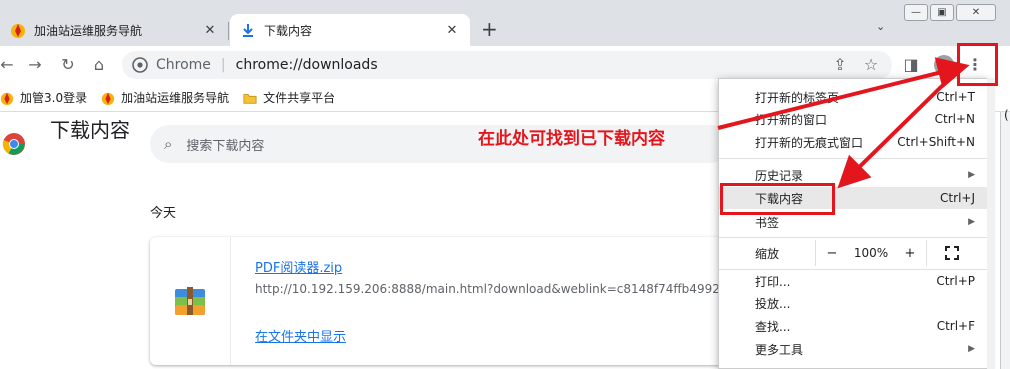 The image size is (1010, 369). I want to click on home-icon: ⌂, so click(99, 65).